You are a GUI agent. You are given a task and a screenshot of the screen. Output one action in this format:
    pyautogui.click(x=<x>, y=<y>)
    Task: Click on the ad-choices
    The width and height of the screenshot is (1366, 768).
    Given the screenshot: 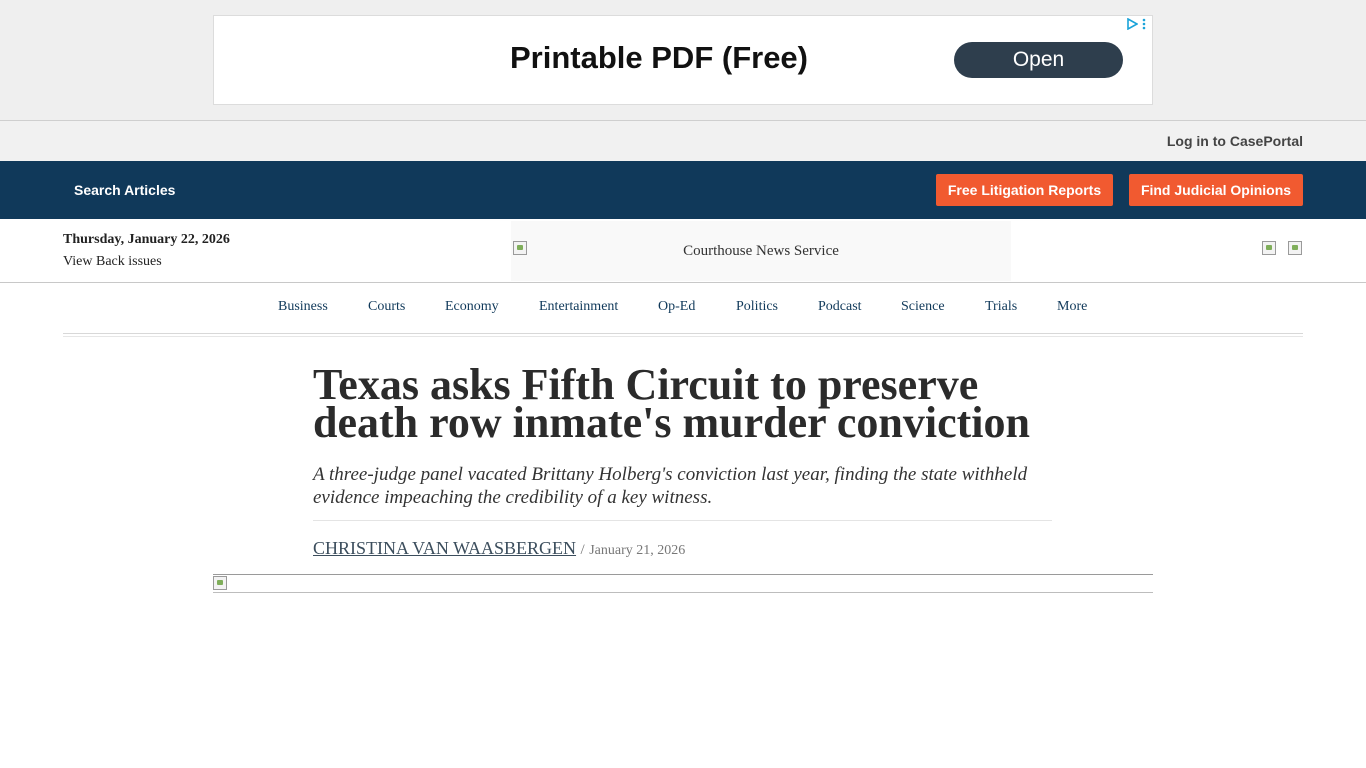 What is the action you would take?
    pyautogui.click(x=1136, y=24)
    